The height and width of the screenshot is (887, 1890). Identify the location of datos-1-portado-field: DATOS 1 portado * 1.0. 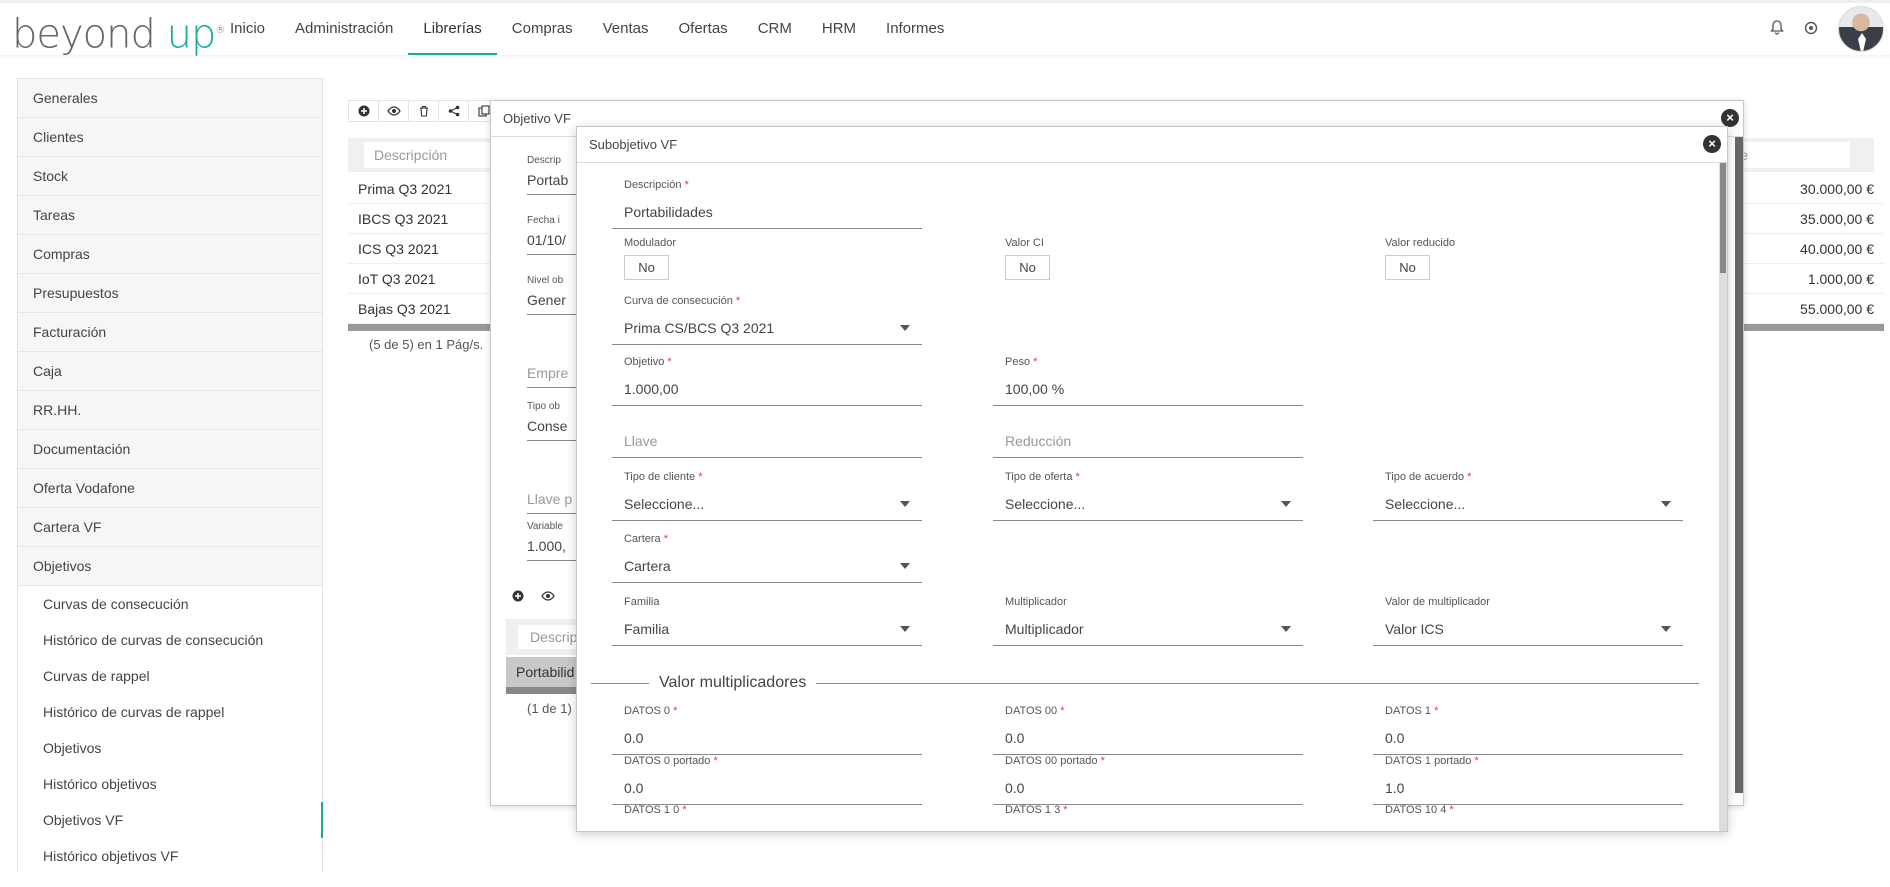
(1528, 780).